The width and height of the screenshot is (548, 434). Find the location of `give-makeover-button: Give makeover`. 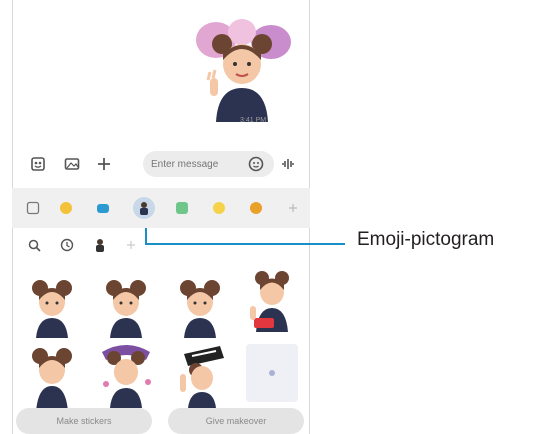

give-makeover-button: Give makeover is located at coordinates (236, 421).